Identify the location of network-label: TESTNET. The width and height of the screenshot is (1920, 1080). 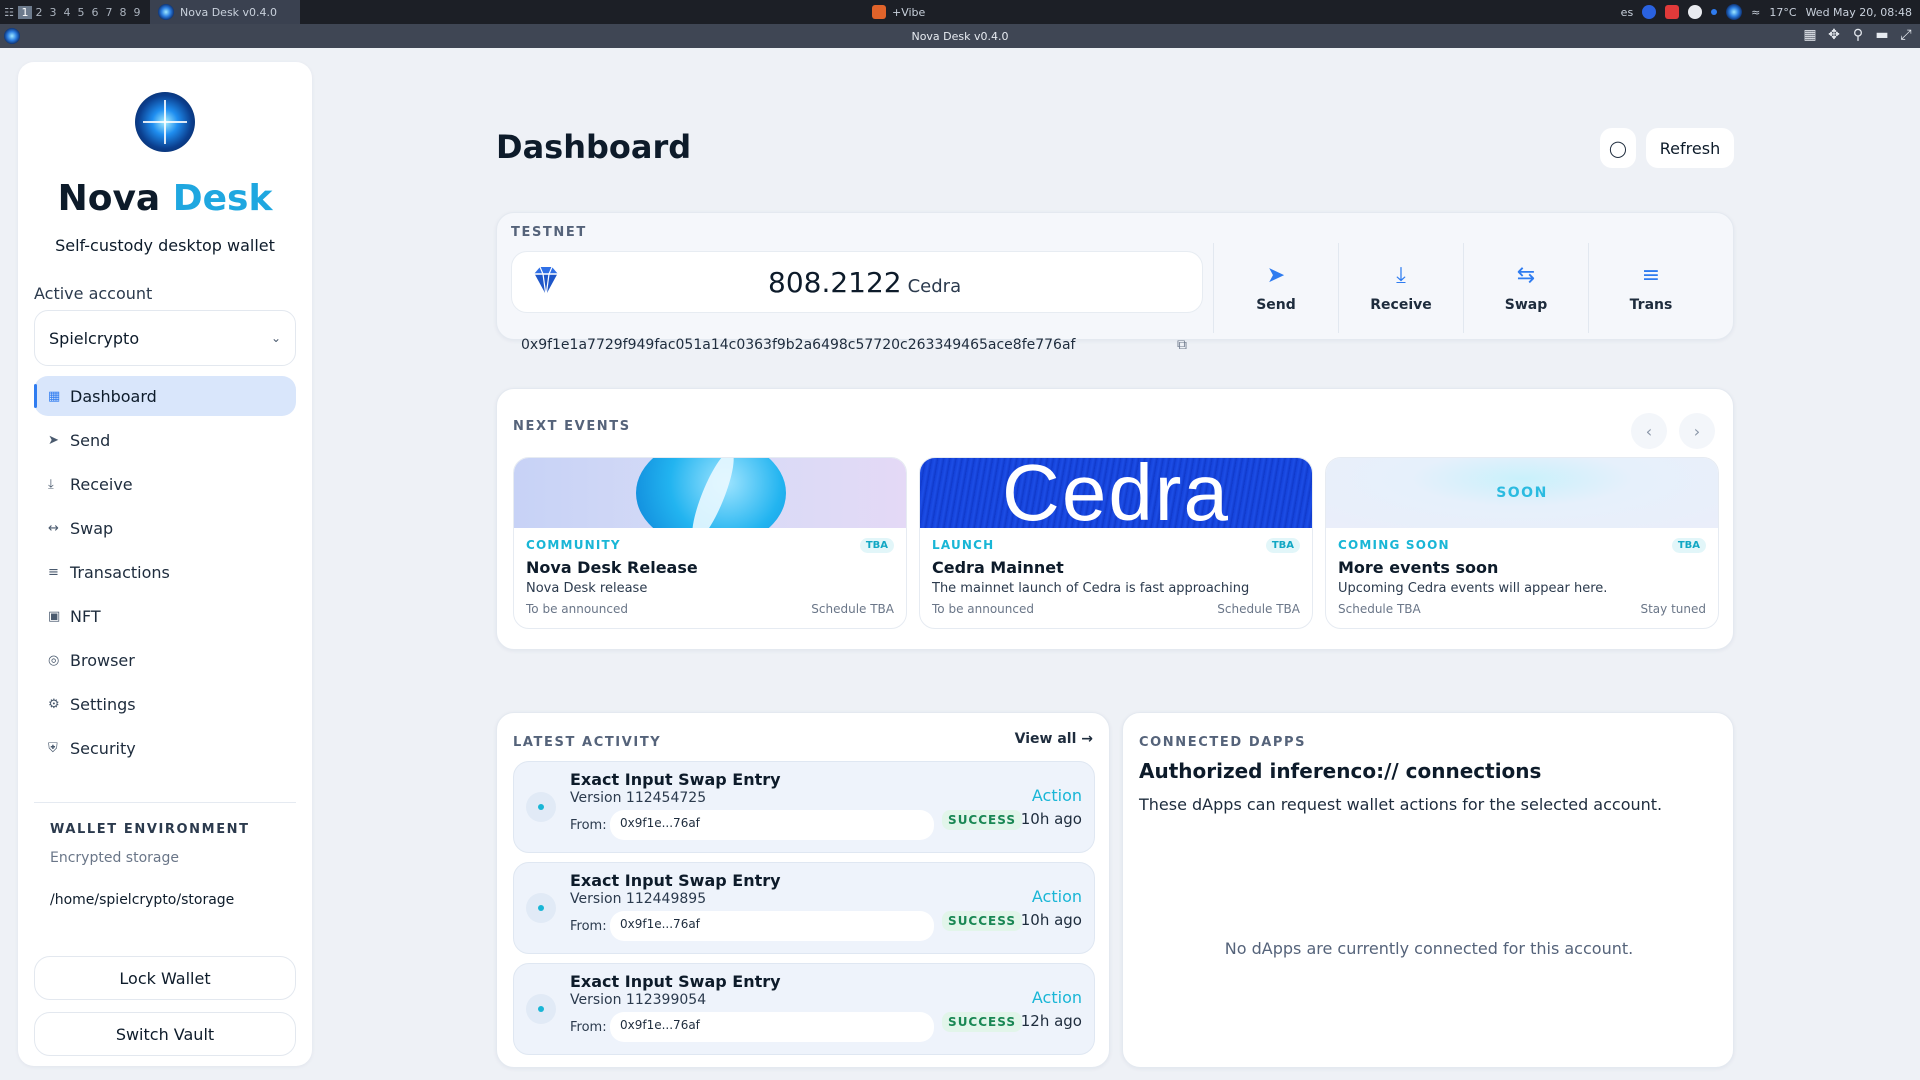
(549, 232).